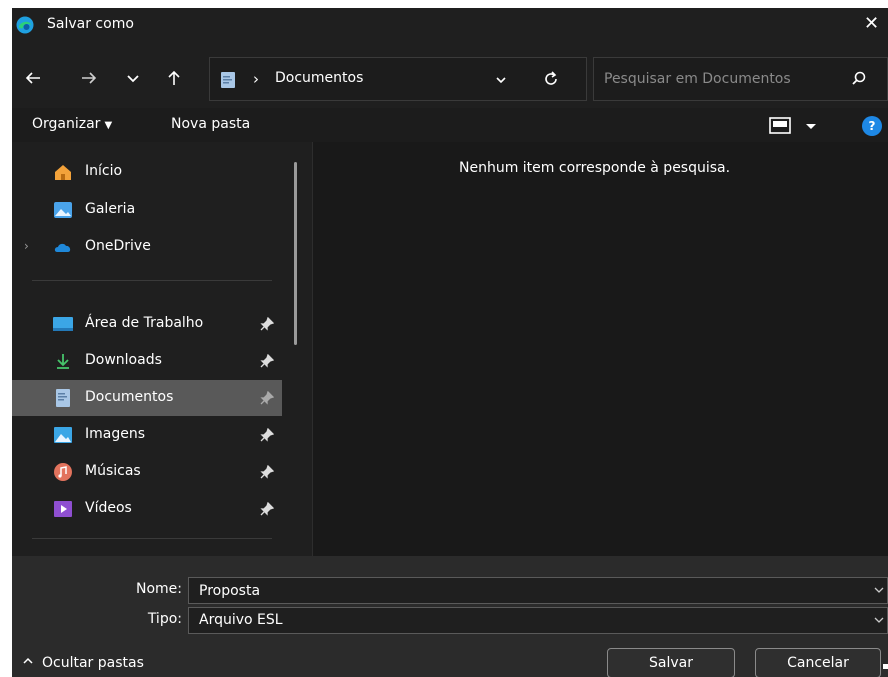 Image resolution: width=888 pixels, height=677 pixels. What do you see at coordinates (147, 210) in the screenshot?
I see `sidebar-item-gallery: Galeria` at bounding box center [147, 210].